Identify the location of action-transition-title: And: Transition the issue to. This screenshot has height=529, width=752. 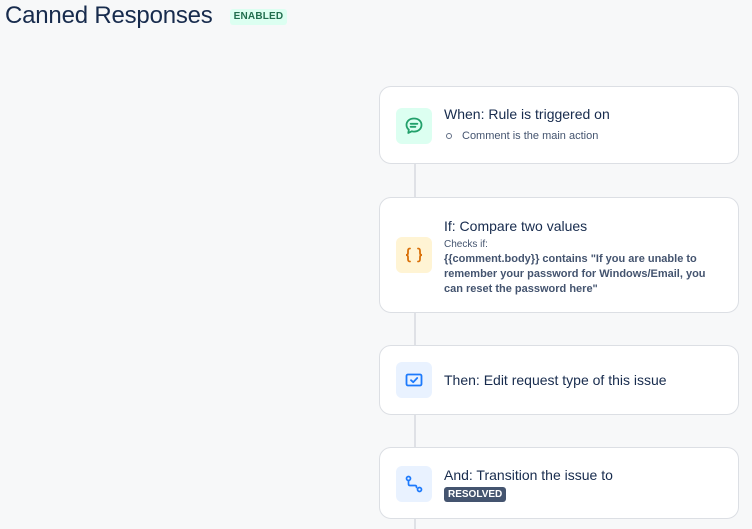
(528, 475).